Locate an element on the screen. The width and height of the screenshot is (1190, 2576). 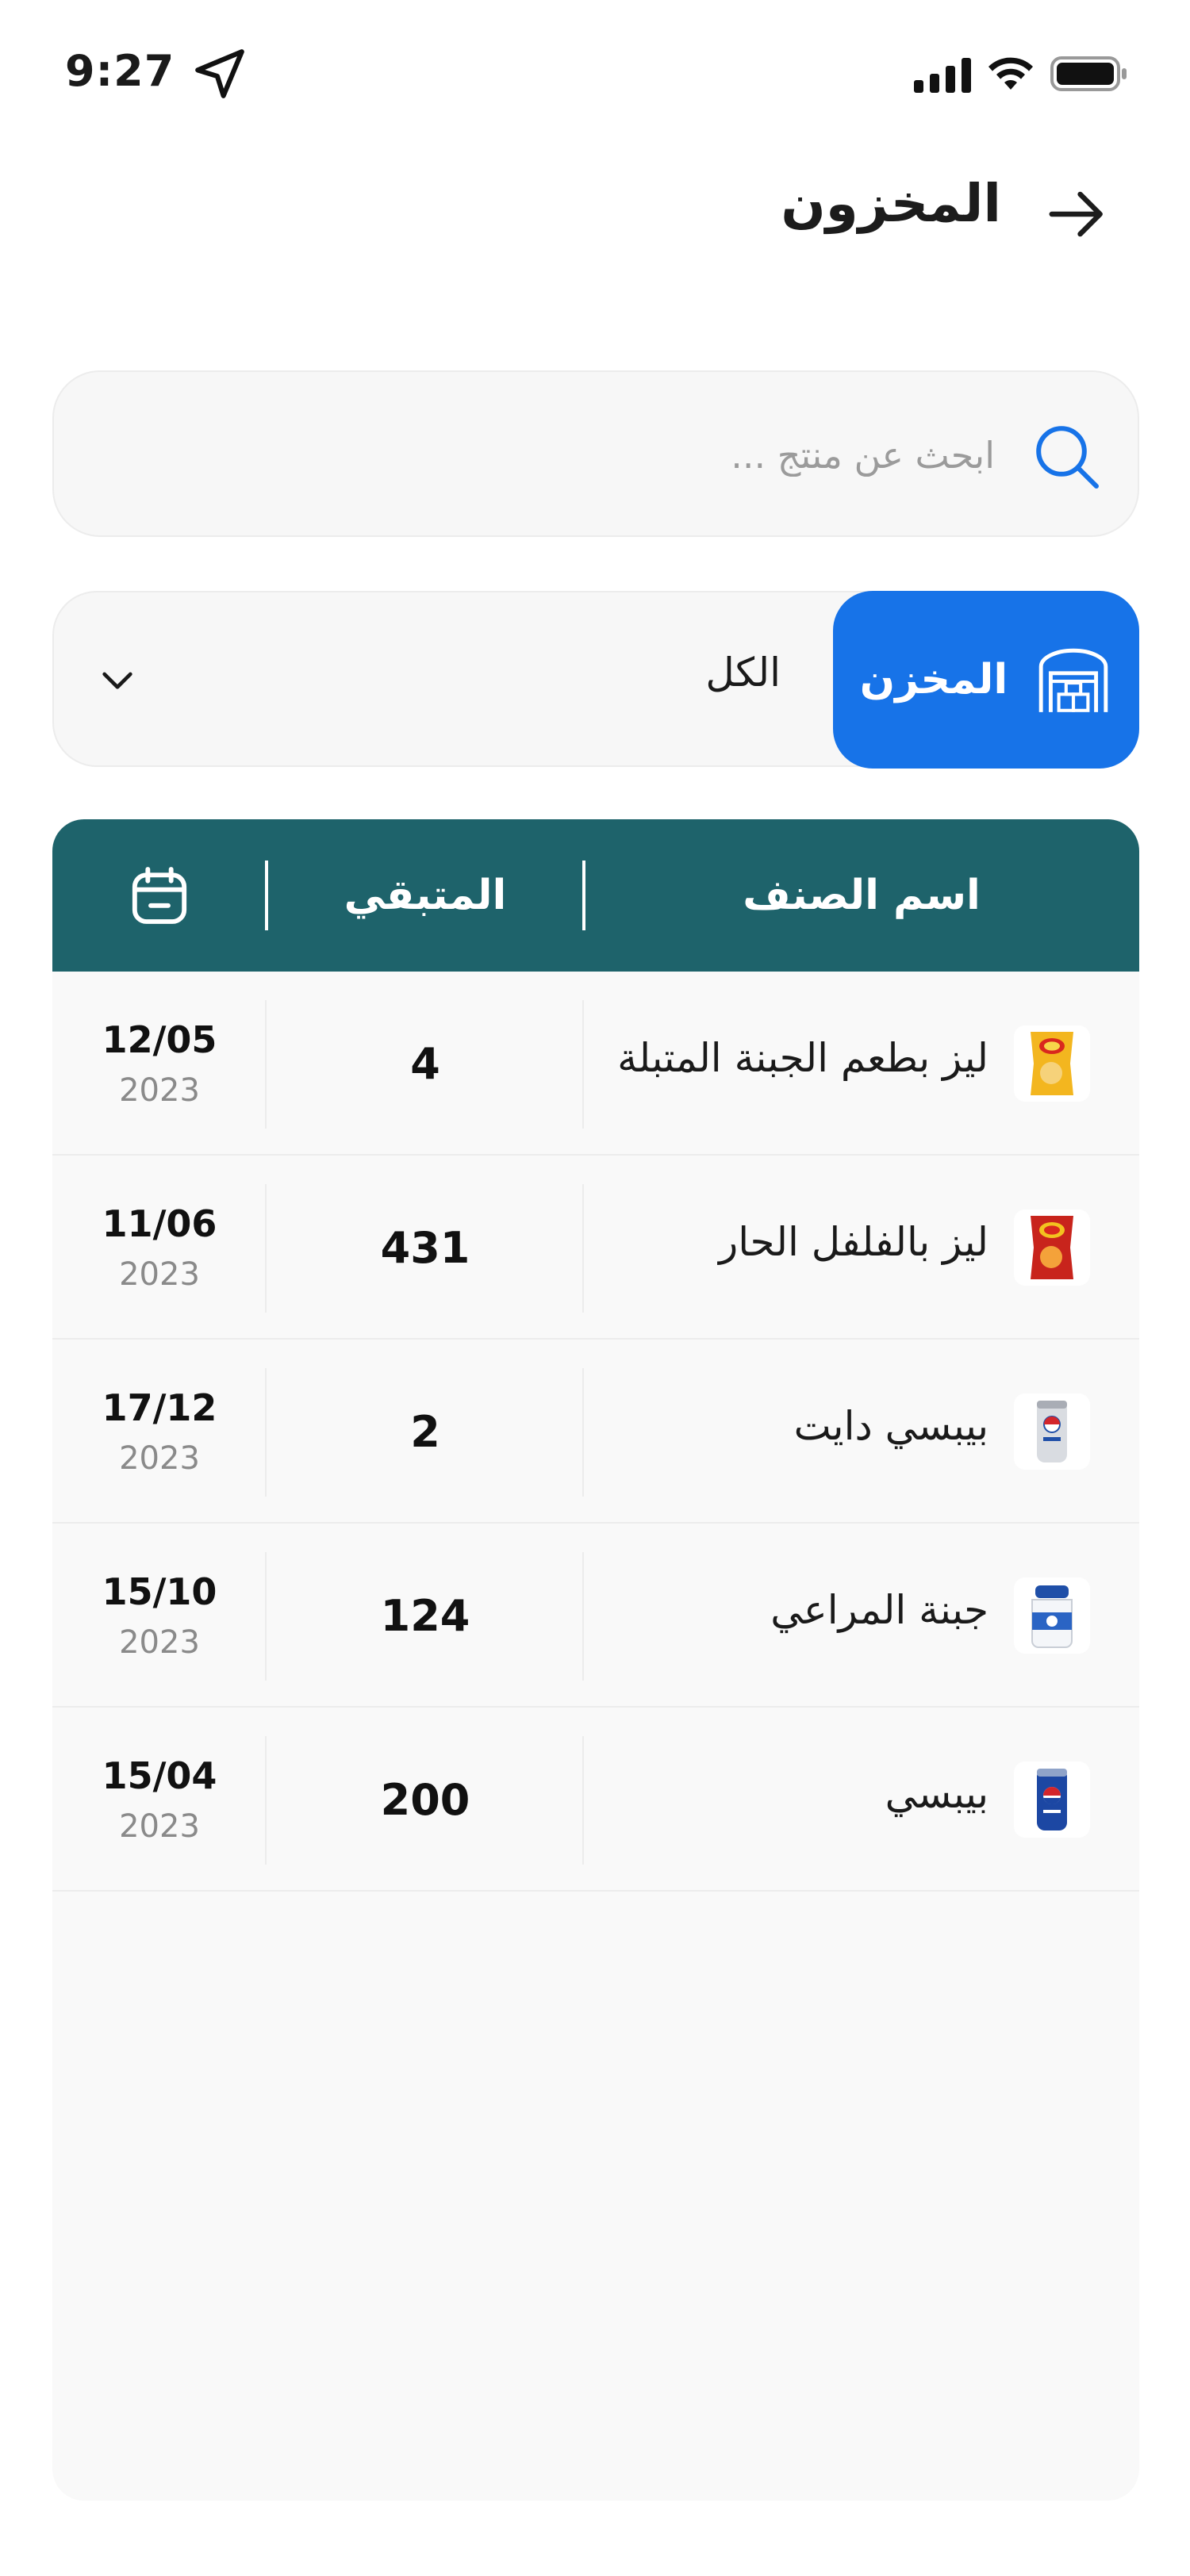
chevron-down-icon is located at coordinates (117, 679).